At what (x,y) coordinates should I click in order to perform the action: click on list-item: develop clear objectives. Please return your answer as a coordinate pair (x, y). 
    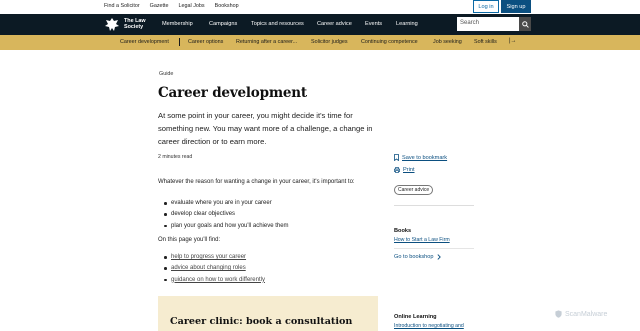
    Looking at the image, I should click on (226, 215).